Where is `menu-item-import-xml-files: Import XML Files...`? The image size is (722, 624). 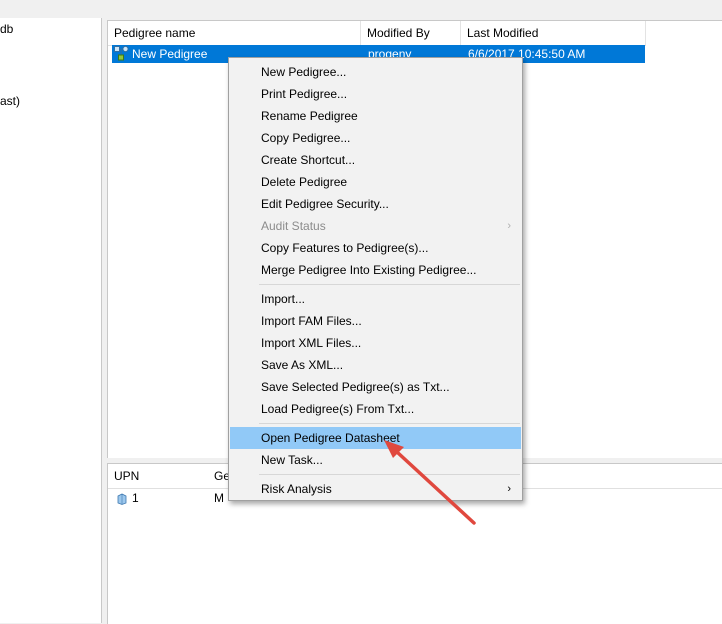
menu-item-import-xml-files: Import XML Files... is located at coordinates (375, 343).